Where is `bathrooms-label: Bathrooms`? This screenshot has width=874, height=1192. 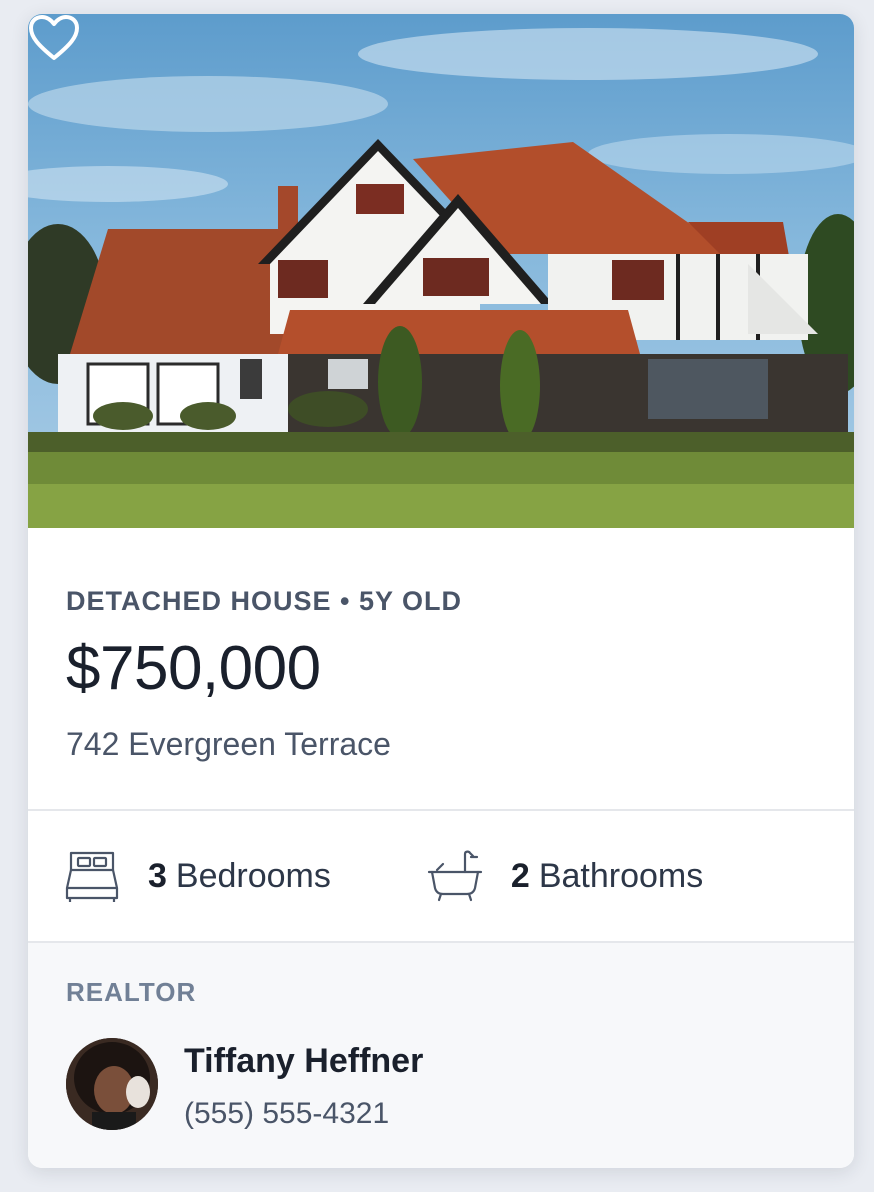 bathrooms-label: Bathrooms is located at coordinates (621, 875).